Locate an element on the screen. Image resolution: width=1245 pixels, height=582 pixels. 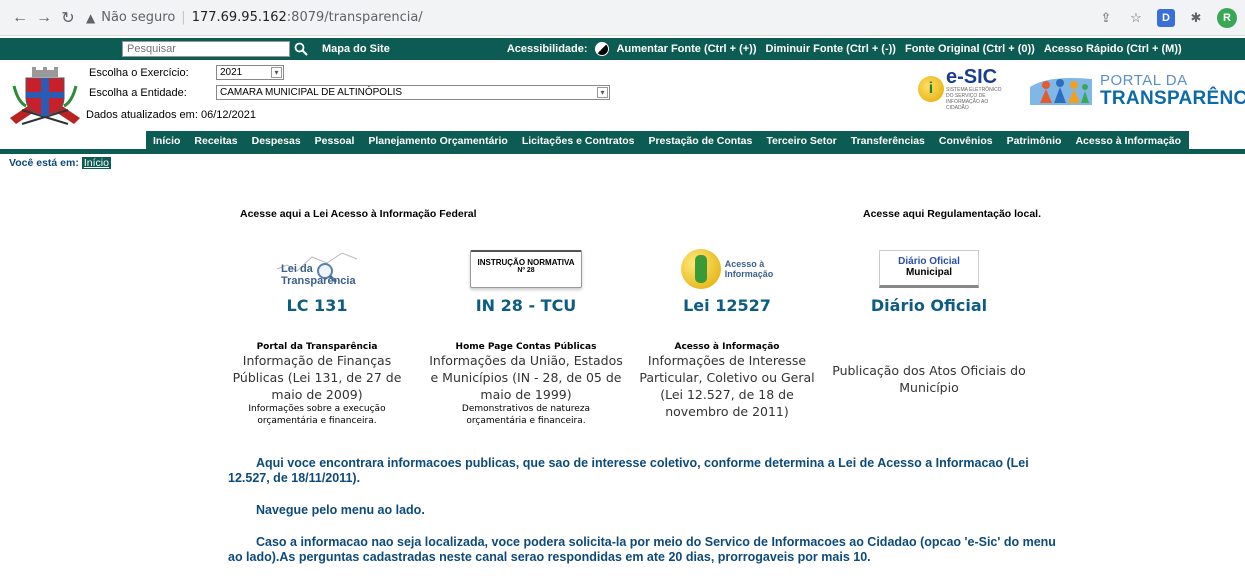
search-input is located at coordinates (206, 49).